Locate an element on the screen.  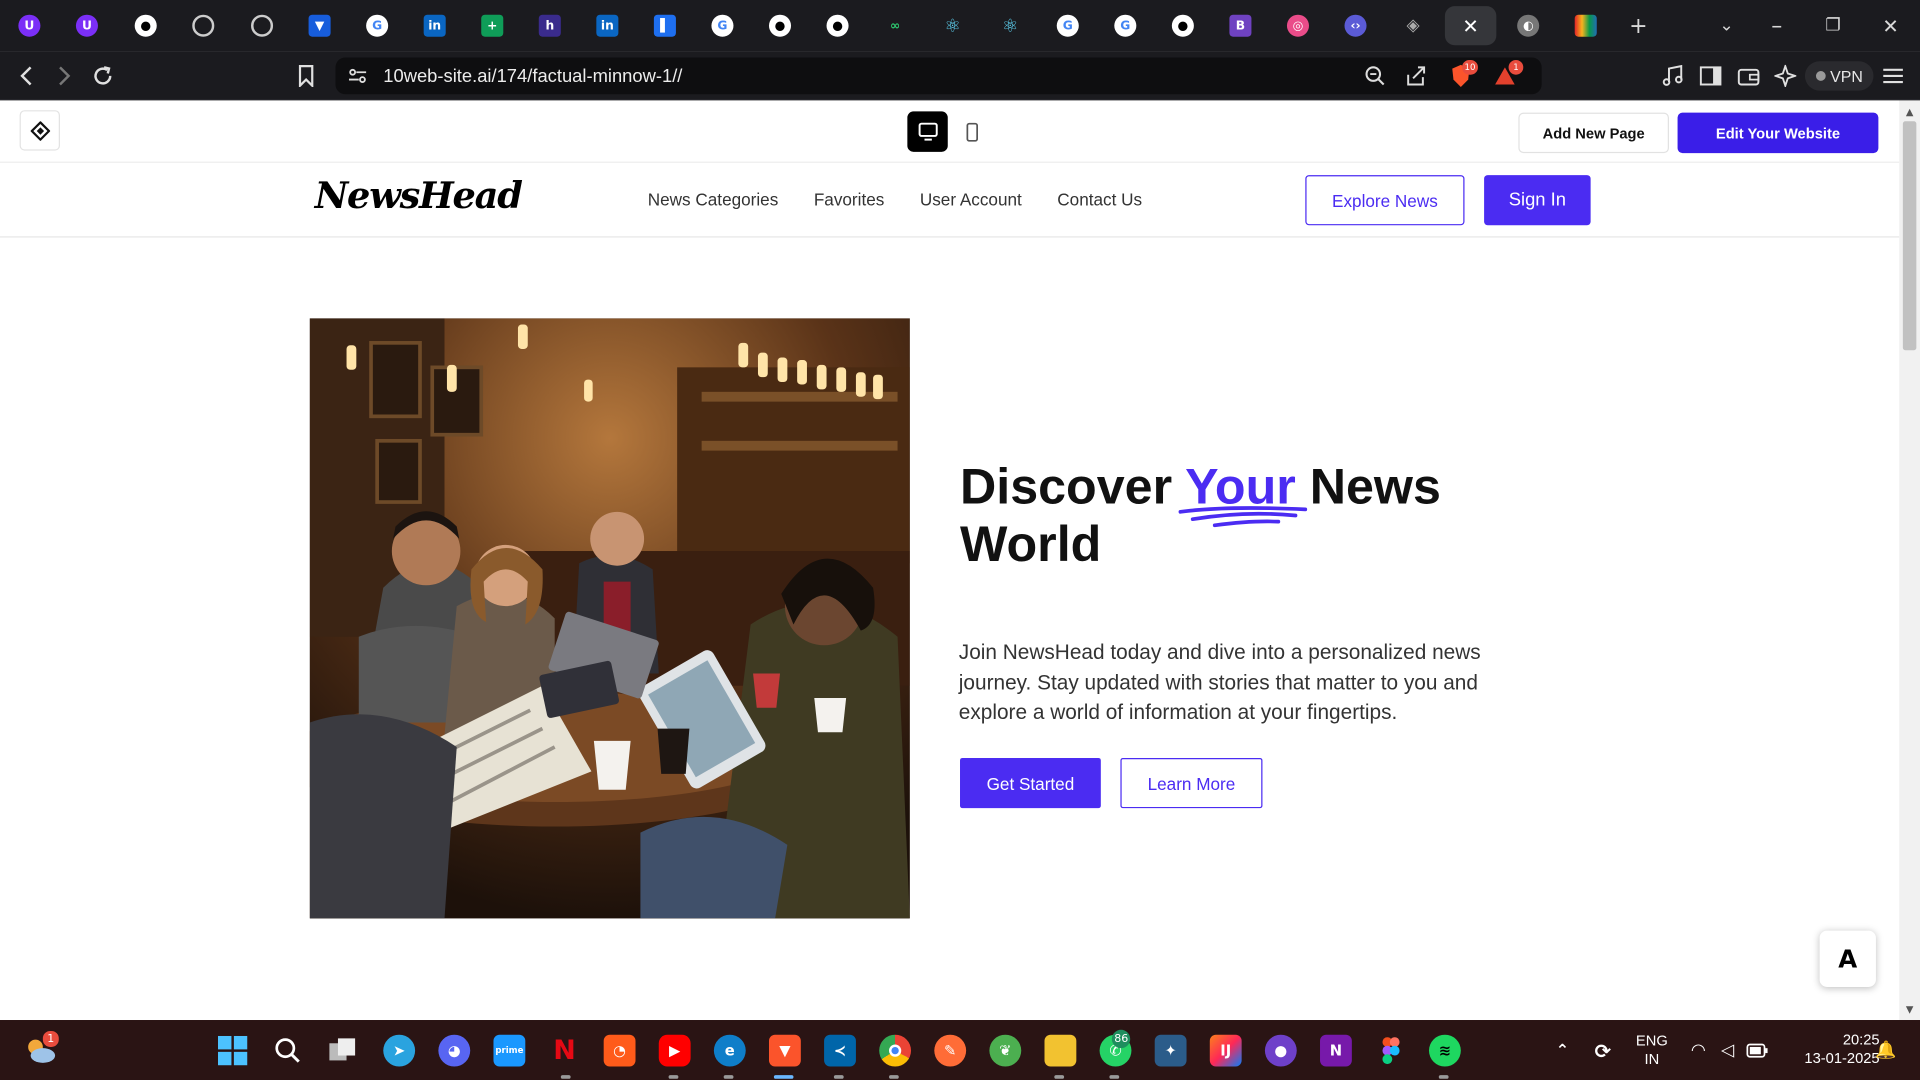
desktop-view-button is located at coordinates (927, 131).